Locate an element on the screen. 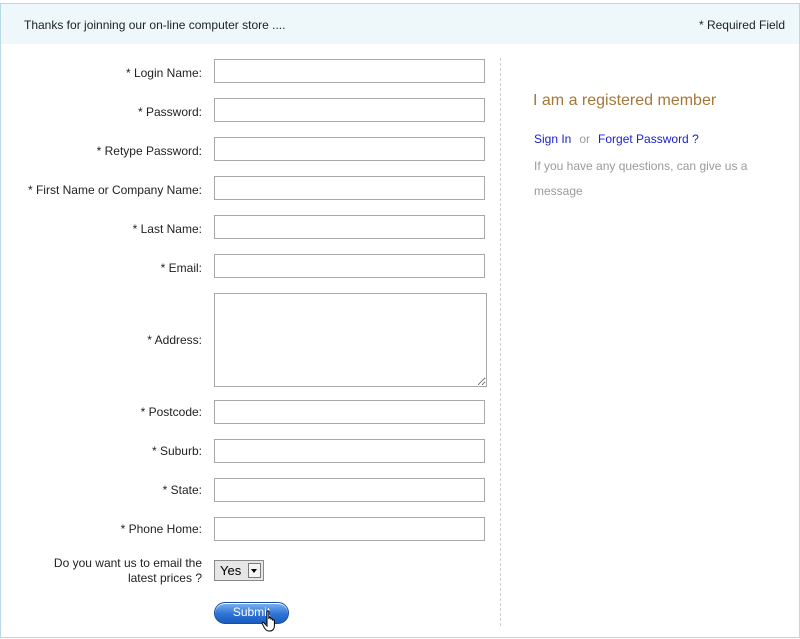 The image size is (800, 639). retype-password-input is located at coordinates (349, 149).